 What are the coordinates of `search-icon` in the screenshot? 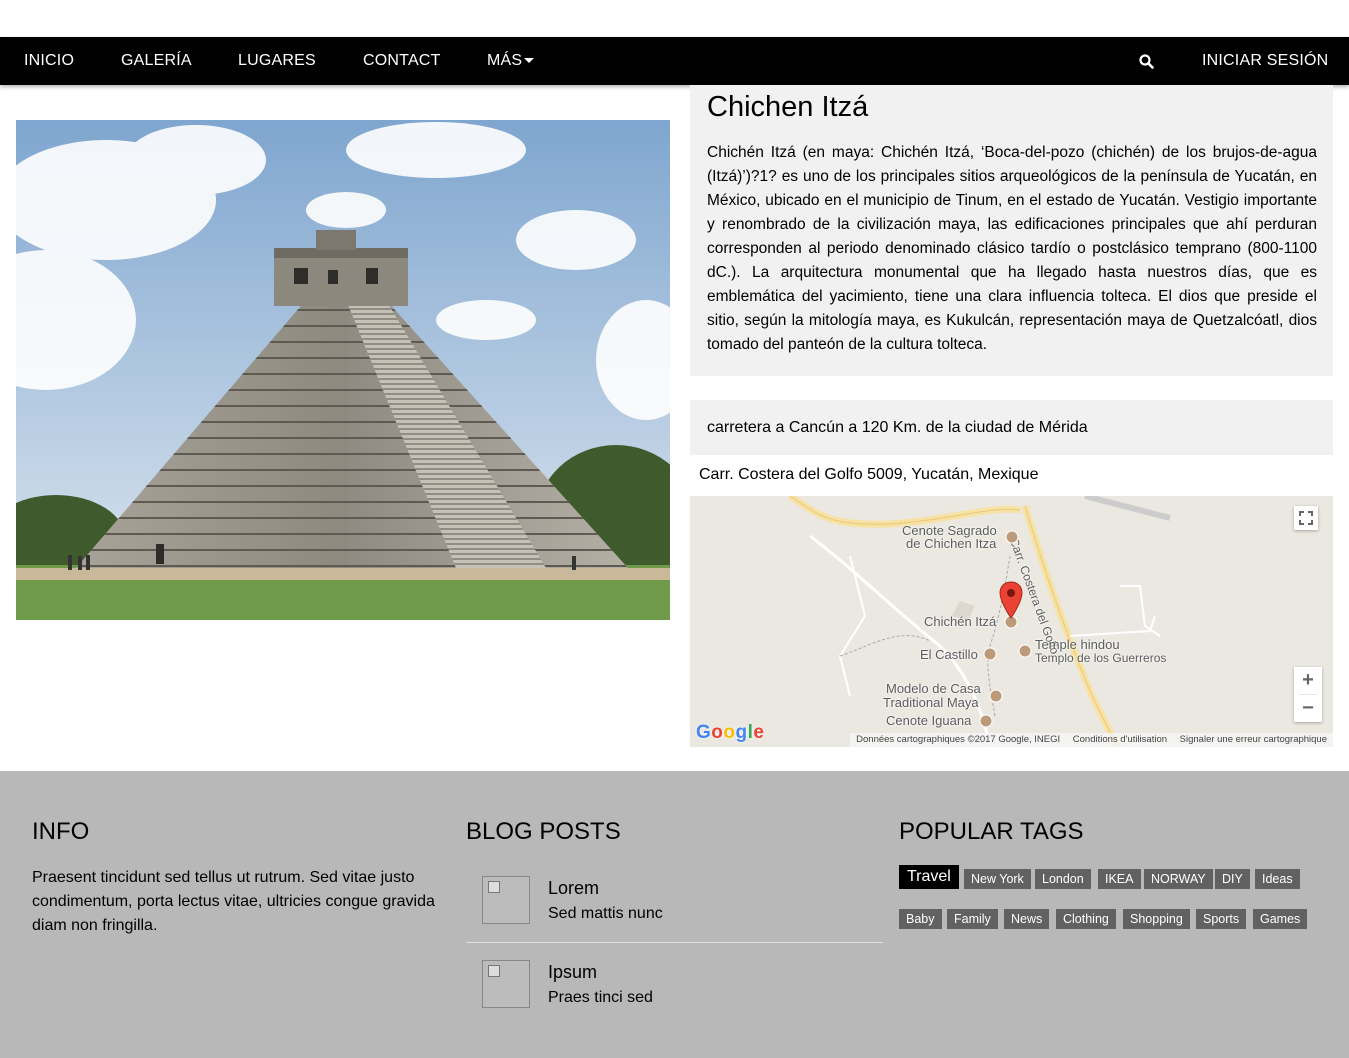 It's located at (1146, 61).